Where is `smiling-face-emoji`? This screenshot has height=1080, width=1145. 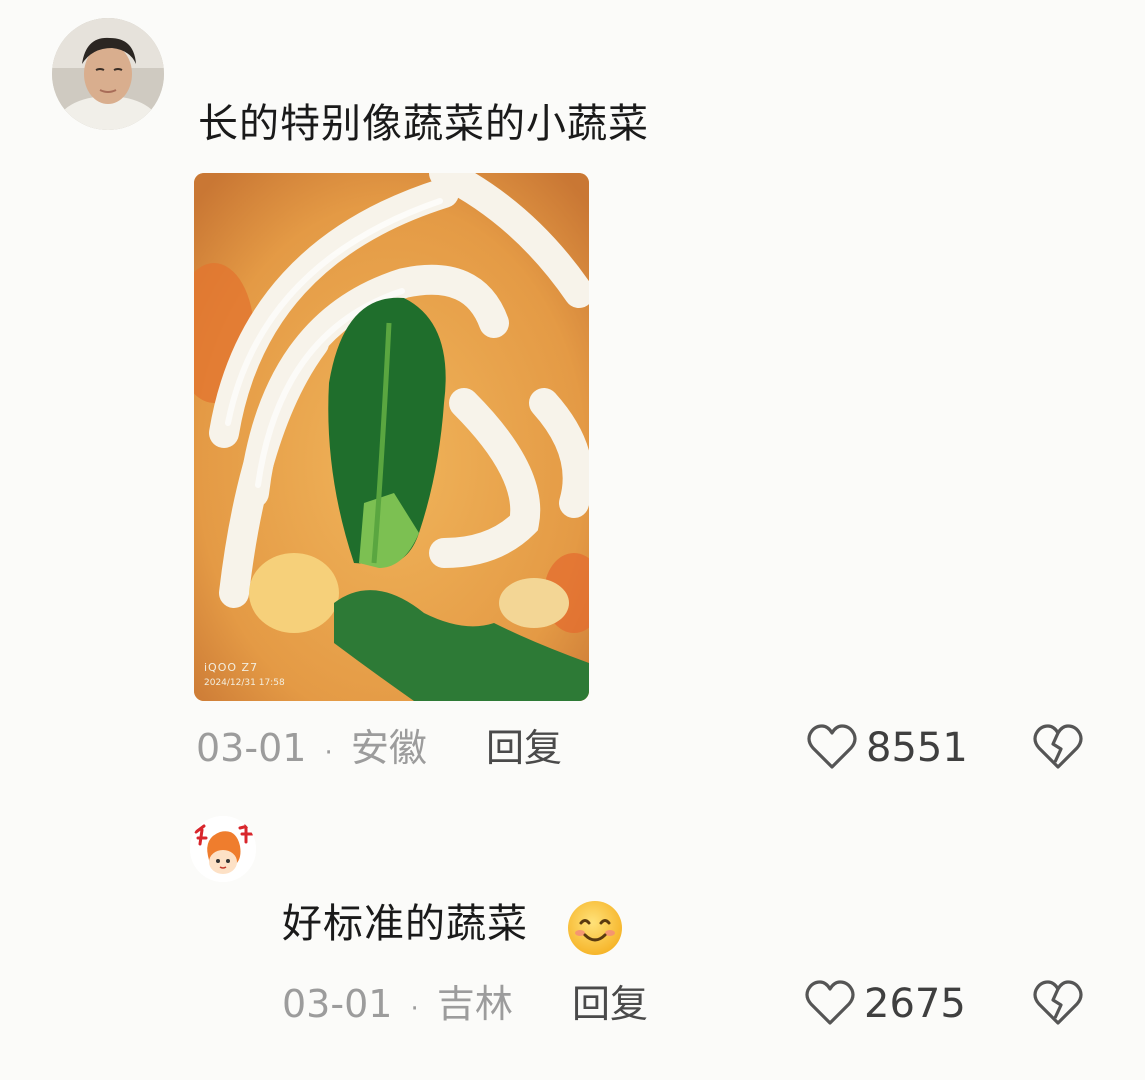 smiling-face-emoji is located at coordinates (595, 928).